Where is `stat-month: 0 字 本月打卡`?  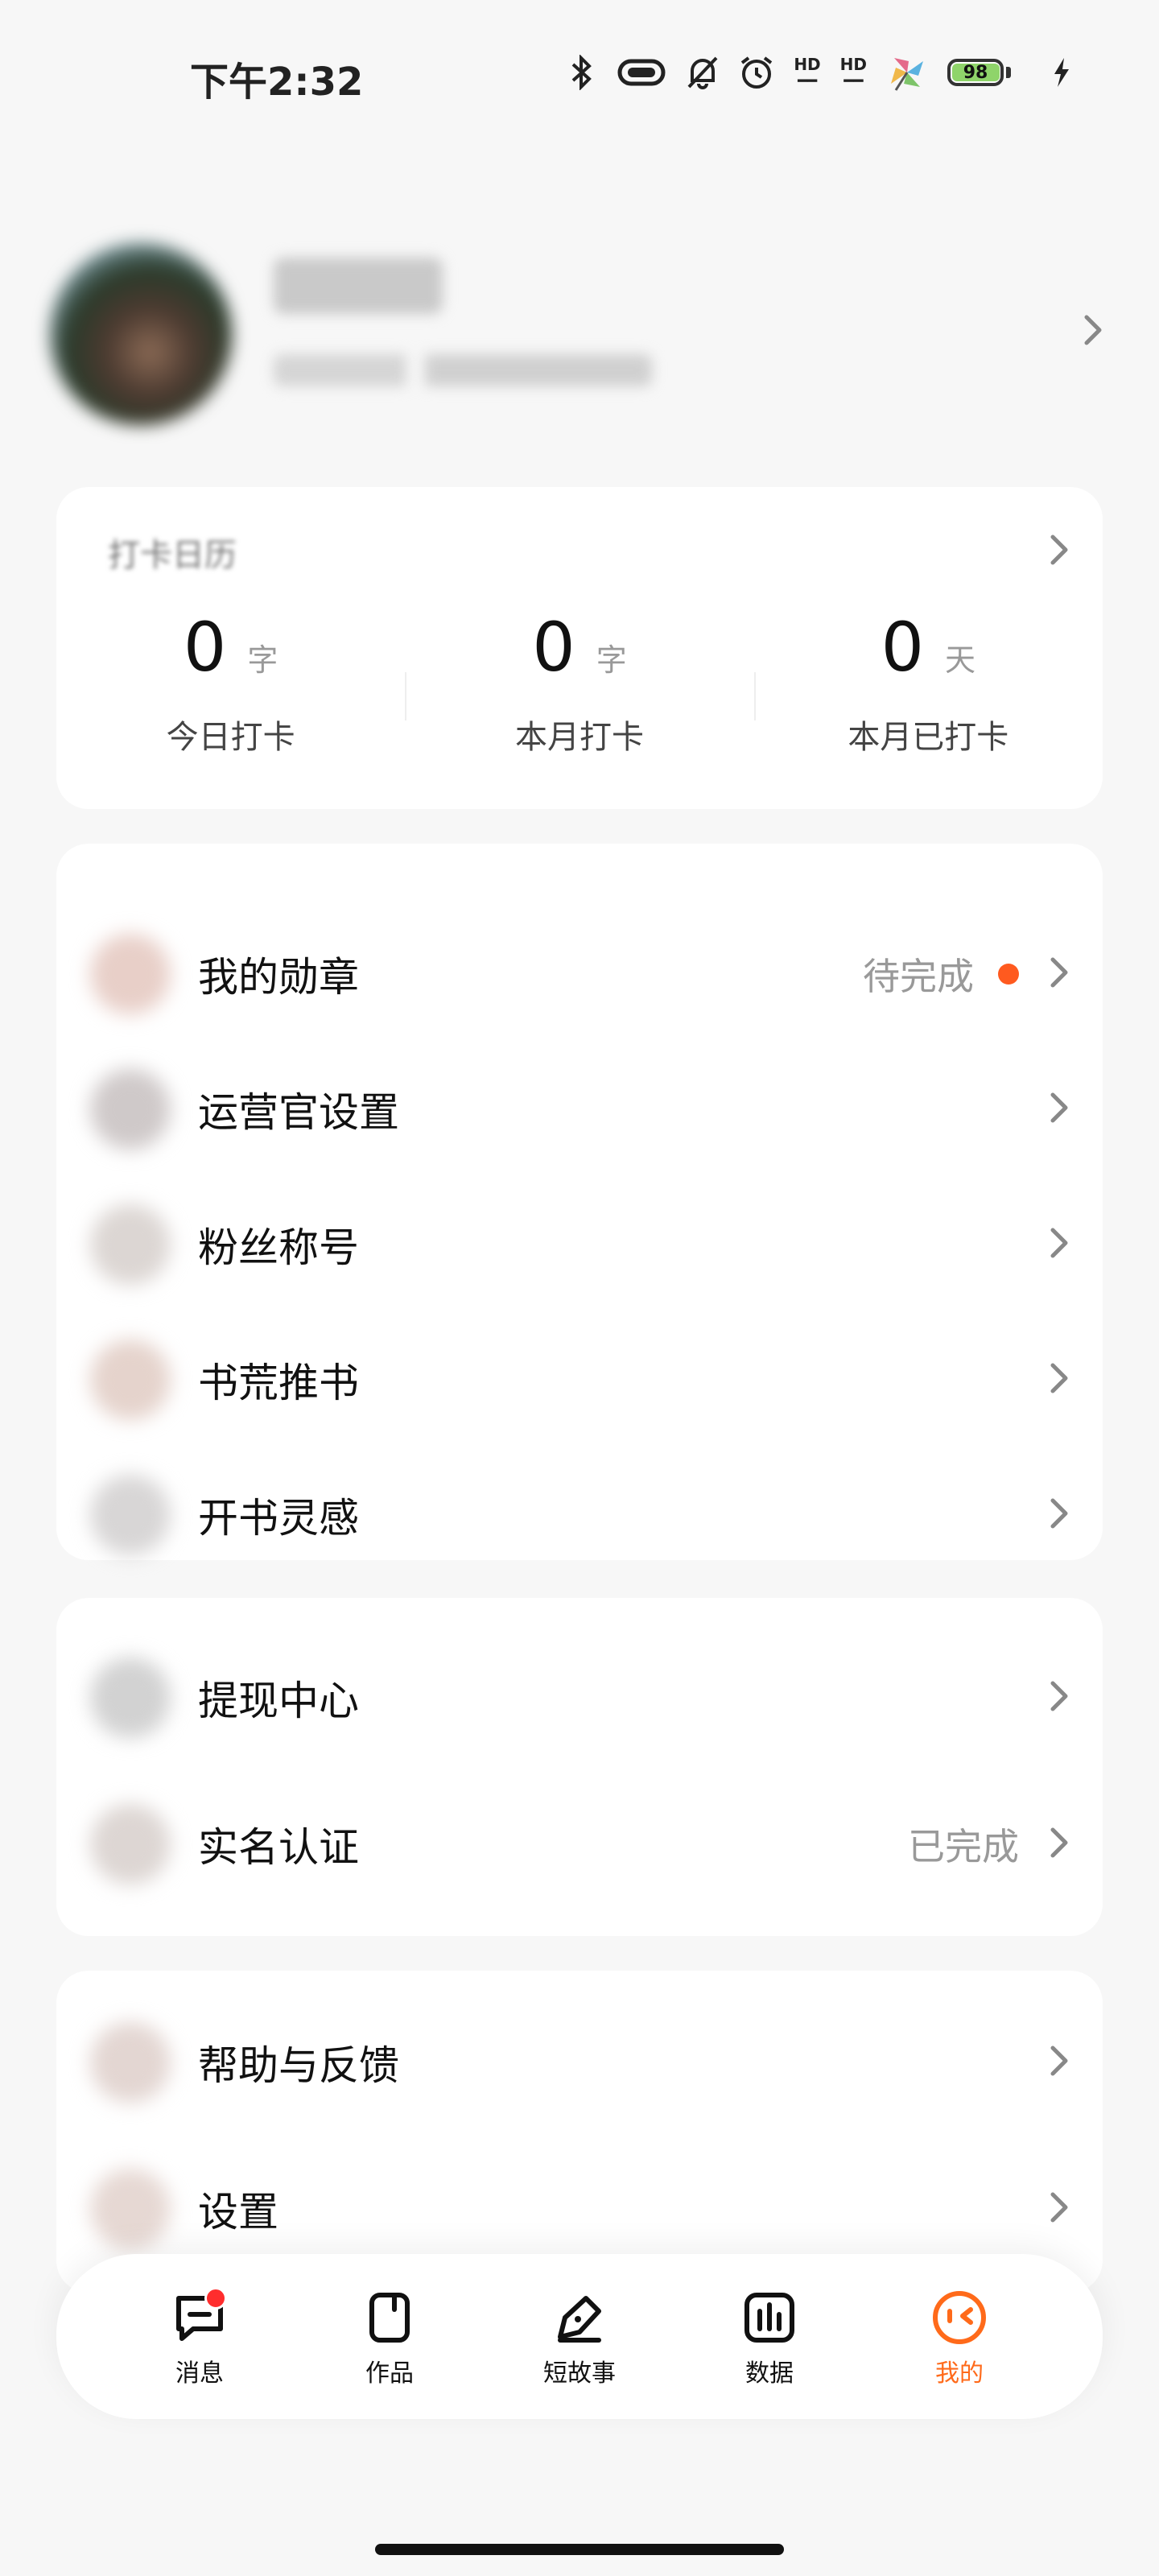 stat-month: 0 字 本月打卡 is located at coordinates (579, 683).